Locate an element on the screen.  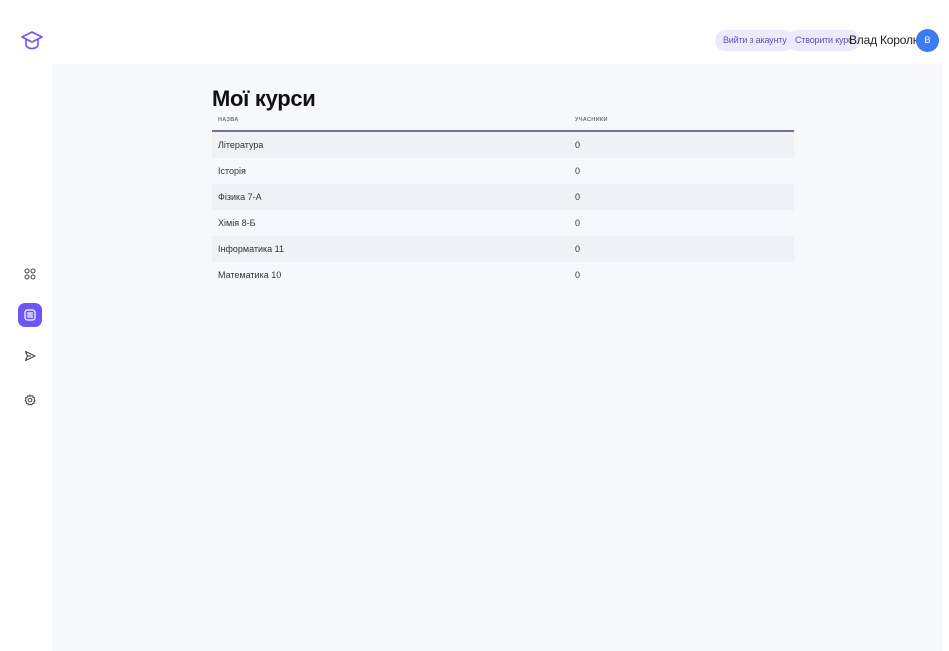
sidebar-item-messages is located at coordinates (30, 356).